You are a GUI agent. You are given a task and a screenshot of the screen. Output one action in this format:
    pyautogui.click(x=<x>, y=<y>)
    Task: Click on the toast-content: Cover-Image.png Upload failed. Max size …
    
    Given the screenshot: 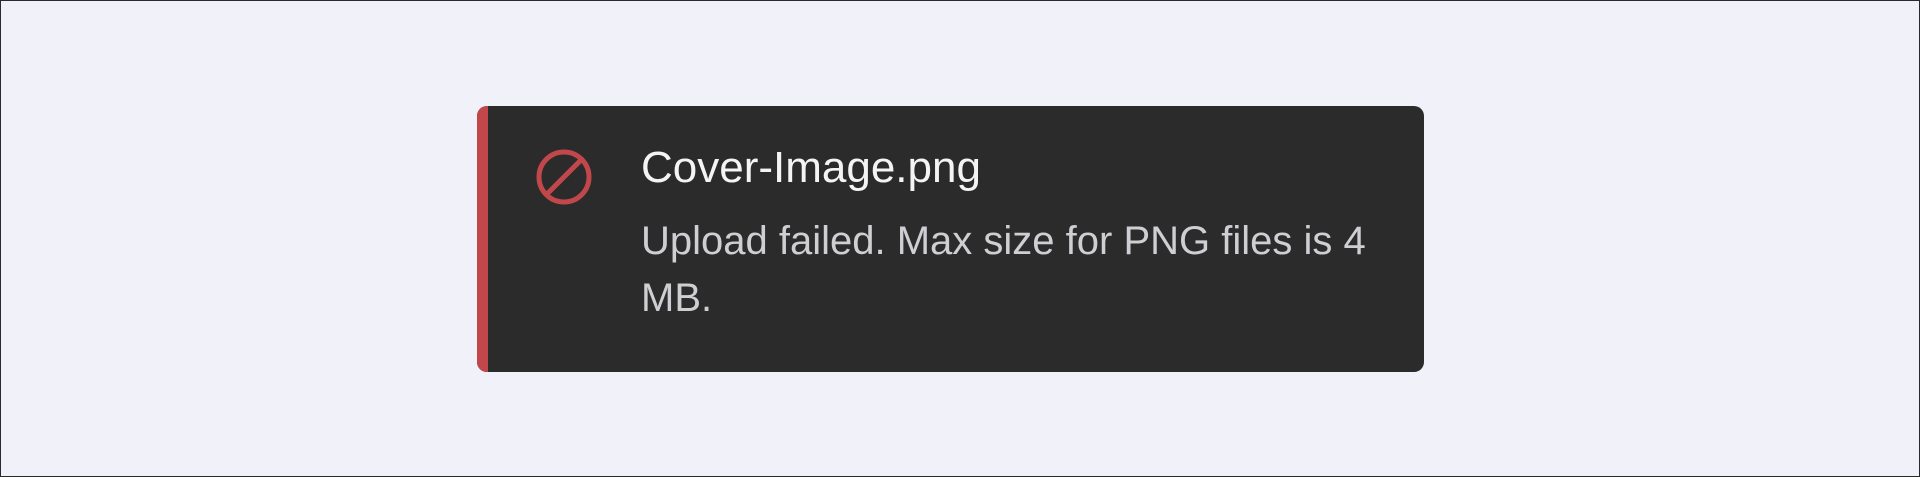 What is the action you would take?
    pyautogui.click(x=1010, y=234)
    